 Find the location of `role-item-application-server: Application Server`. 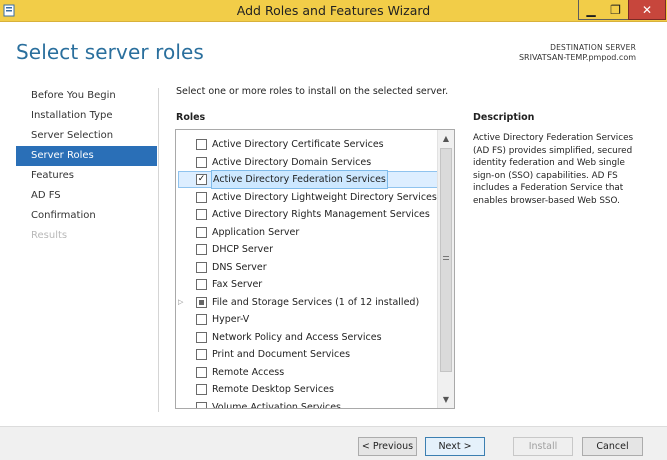

role-item-application-server: Application Server is located at coordinates (307, 232).